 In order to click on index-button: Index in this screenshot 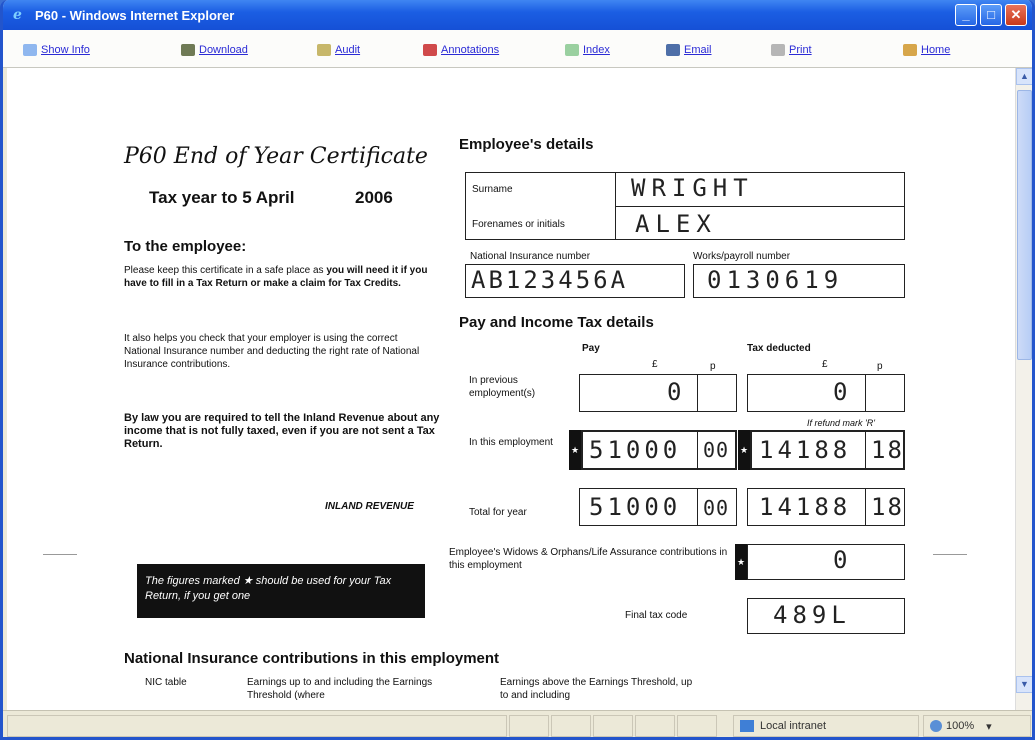, I will do `click(587, 50)`.